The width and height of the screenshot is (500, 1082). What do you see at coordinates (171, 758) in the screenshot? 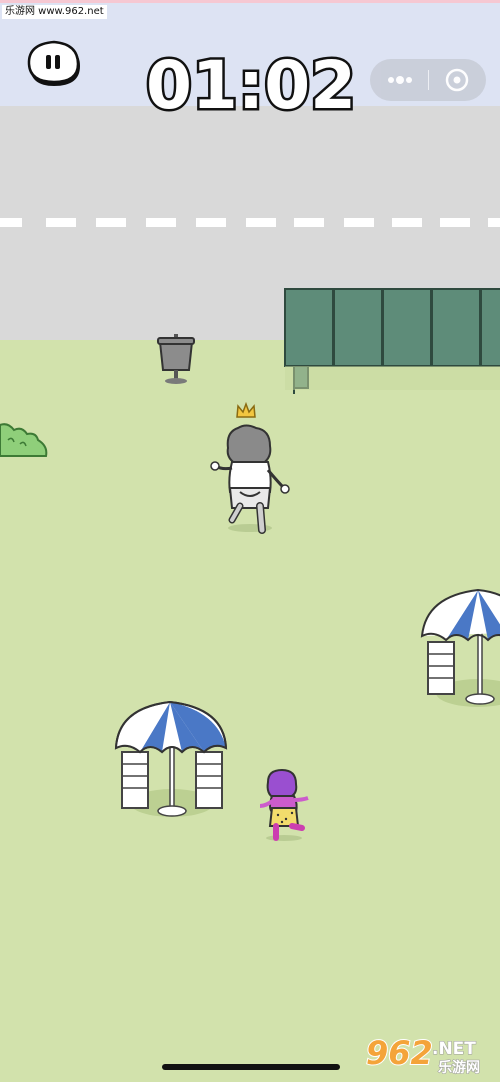
I see `beach-umbrella-left` at bounding box center [171, 758].